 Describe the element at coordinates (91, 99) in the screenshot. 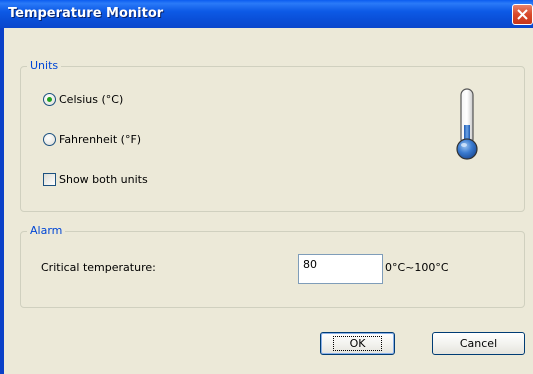

I see `celsius-label: Celsius (°C)` at that location.